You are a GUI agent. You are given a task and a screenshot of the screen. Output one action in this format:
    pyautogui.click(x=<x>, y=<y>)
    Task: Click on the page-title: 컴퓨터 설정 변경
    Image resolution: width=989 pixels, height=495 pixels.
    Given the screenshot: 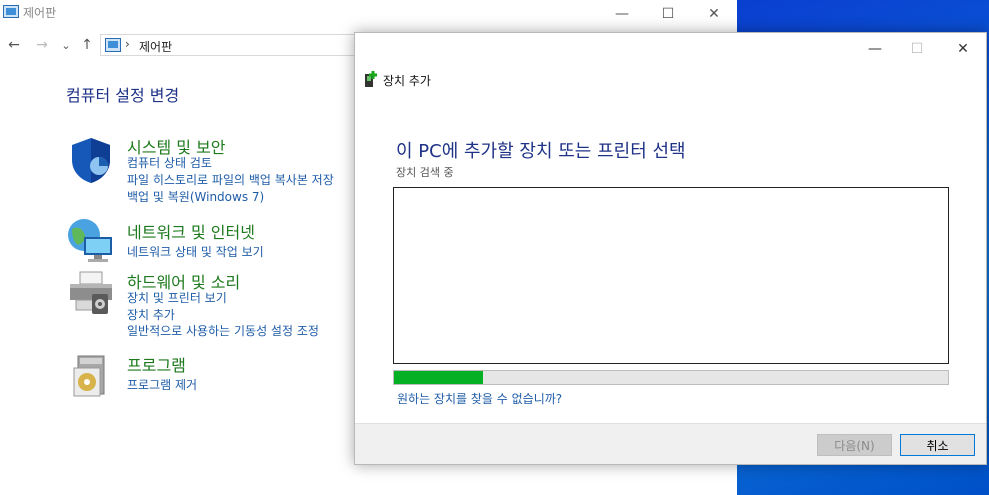 What is the action you would take?
    pyautogui.click(x=123, y=95)
    